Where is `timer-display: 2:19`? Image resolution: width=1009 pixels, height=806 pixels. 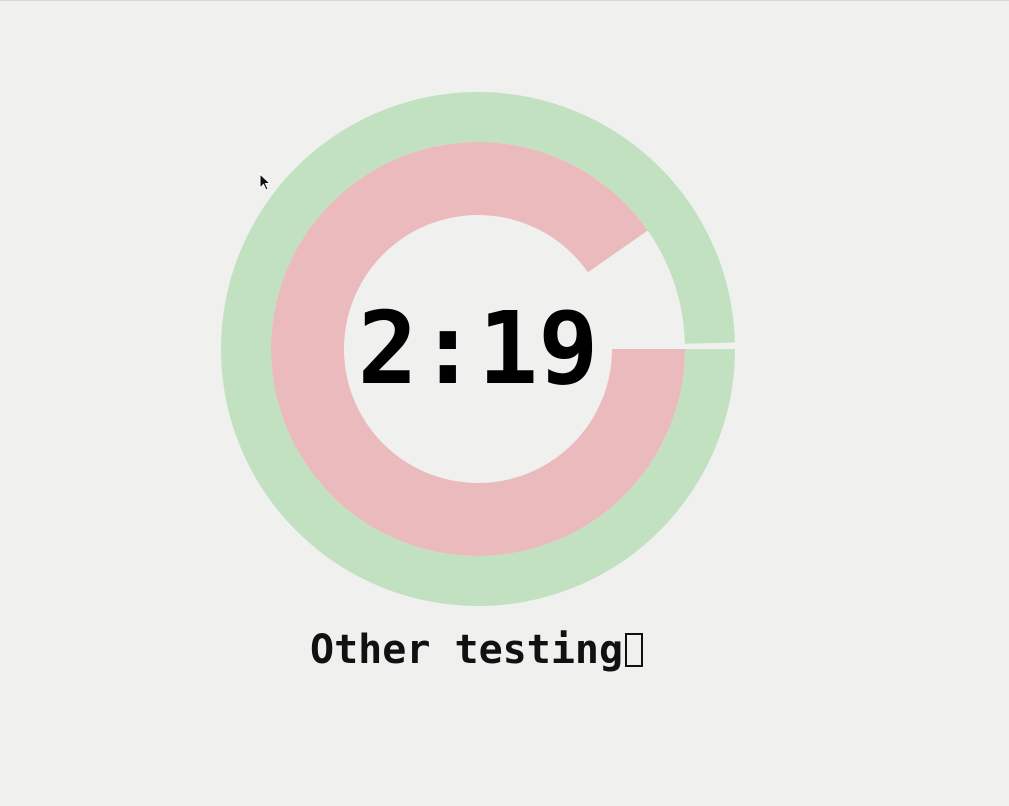
timer-display: 2:19 is located at coordinates (478, 348).